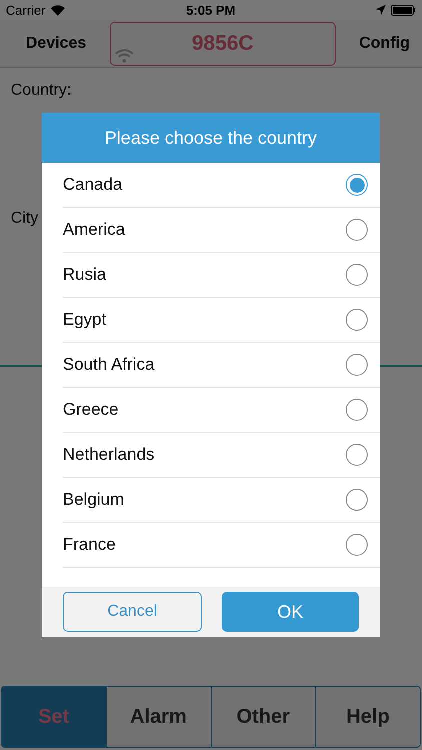  What do you see at coordinates (221, 545) in the screenshot?
I see `country-option: France` at bounding box center [221, 545].